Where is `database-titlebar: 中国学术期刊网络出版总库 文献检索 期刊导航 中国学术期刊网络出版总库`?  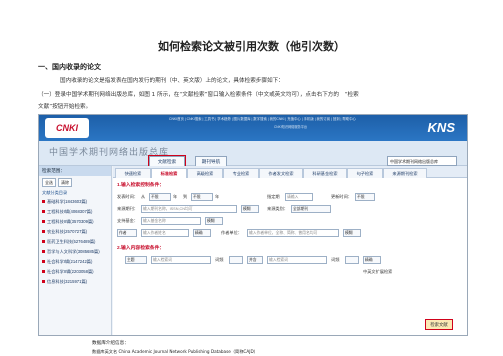
database-titlebar: 中国学术期刊网络出版总库 文献检索 期刊导航 中国学术期刊网络出版总库 is located at coordinates (253, 155).